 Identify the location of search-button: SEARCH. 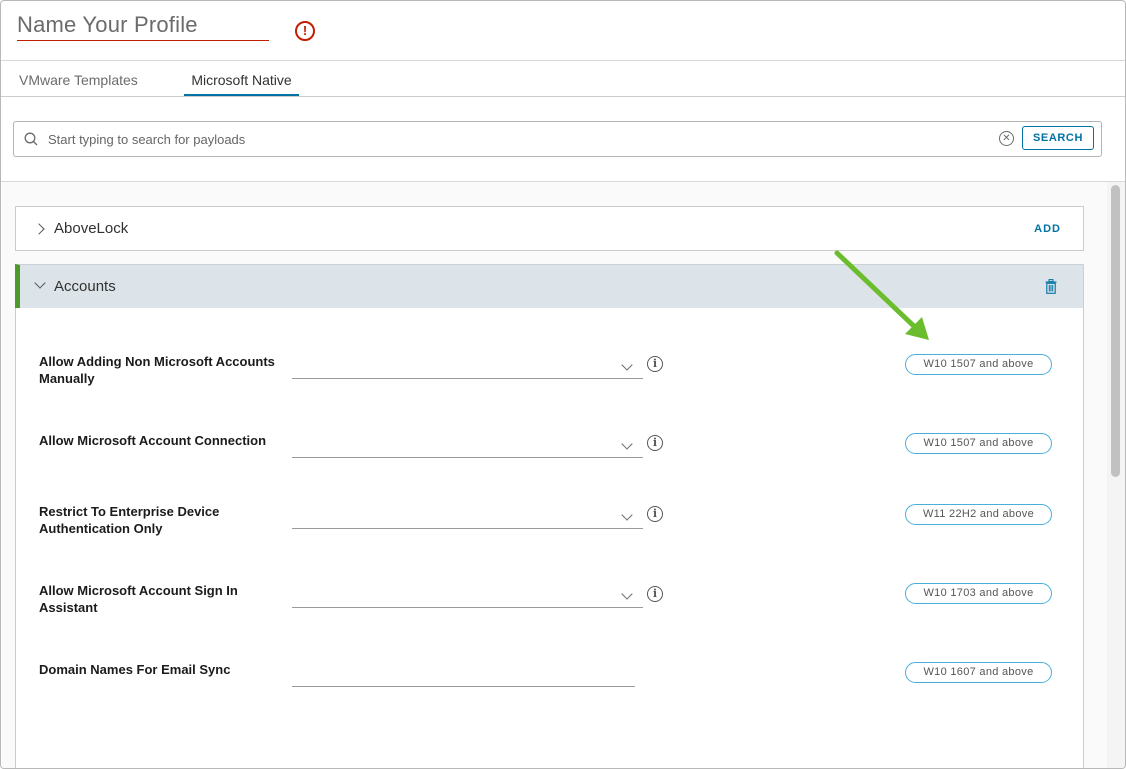
(1058, 138).